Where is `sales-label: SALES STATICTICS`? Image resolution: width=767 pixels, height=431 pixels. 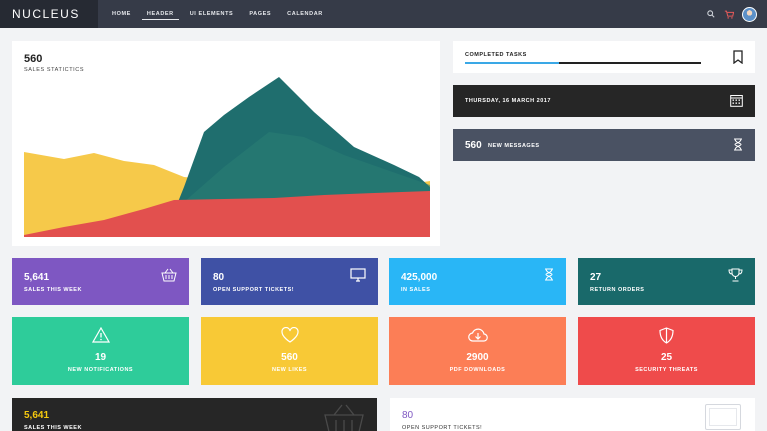
sales-label: SALES STATICTICS is located at coordinates (54, 70).